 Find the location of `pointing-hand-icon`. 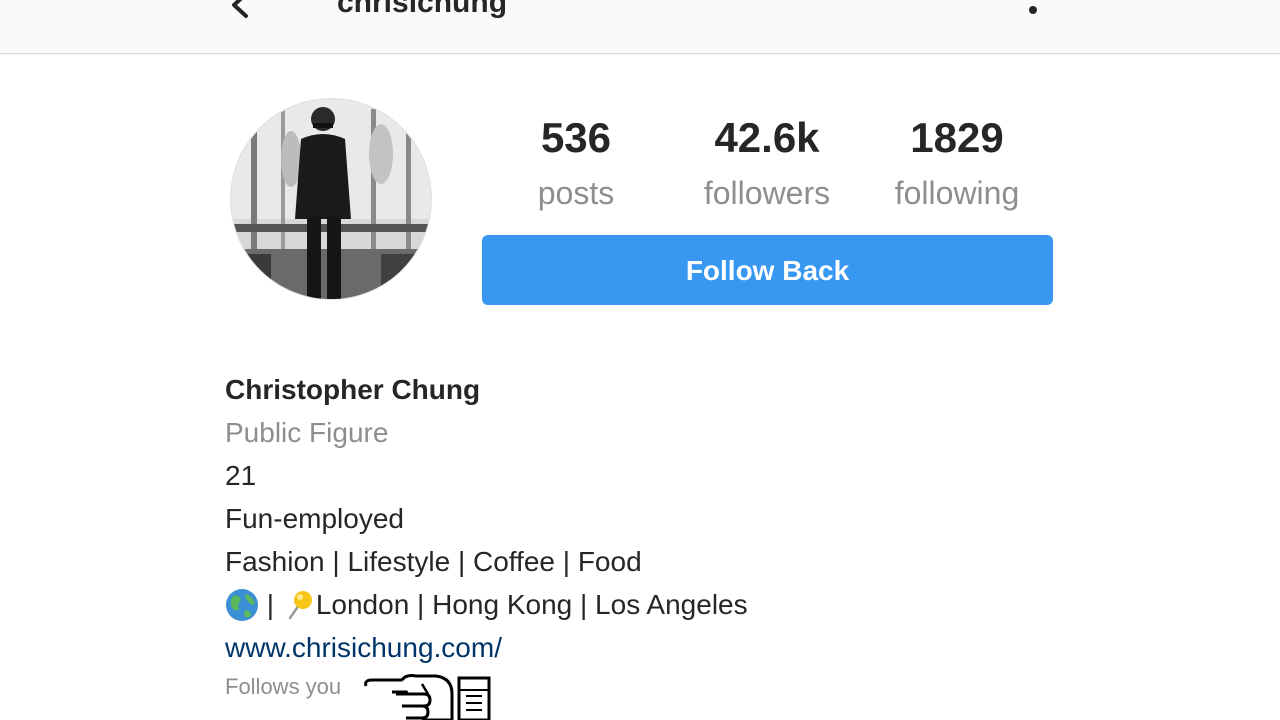

pointing-hand-icon is located at coordinates (409, 697).